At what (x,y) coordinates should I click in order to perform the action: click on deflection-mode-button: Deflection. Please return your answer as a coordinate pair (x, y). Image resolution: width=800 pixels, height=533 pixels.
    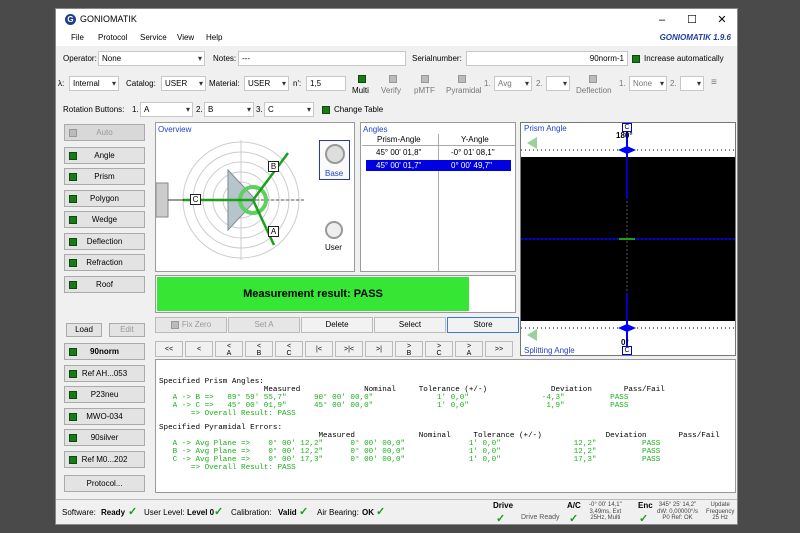
    Looking at the image, I should click on (104, 241).